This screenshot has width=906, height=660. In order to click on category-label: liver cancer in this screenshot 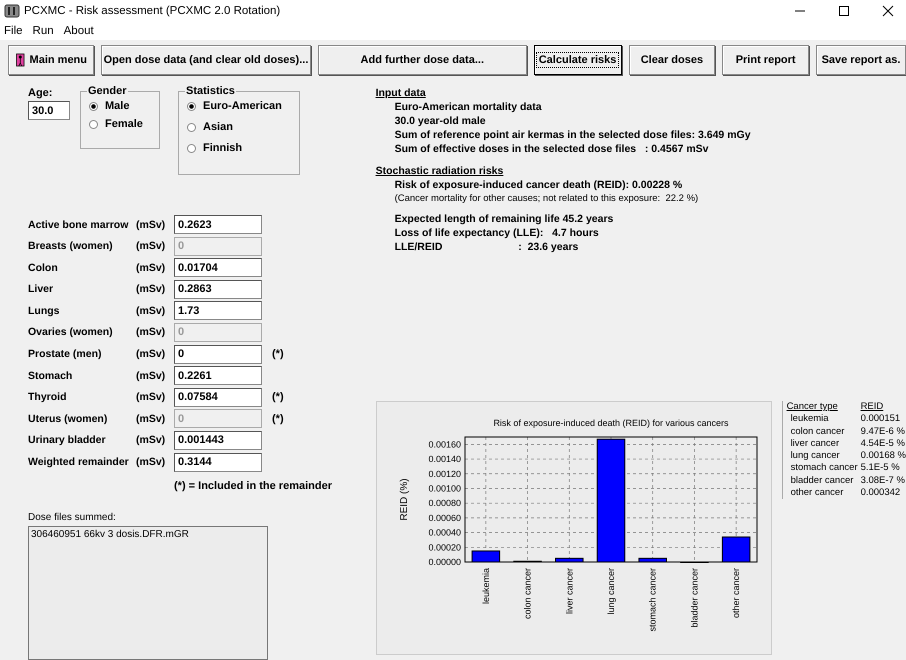, I will do `click(569, 591)`.